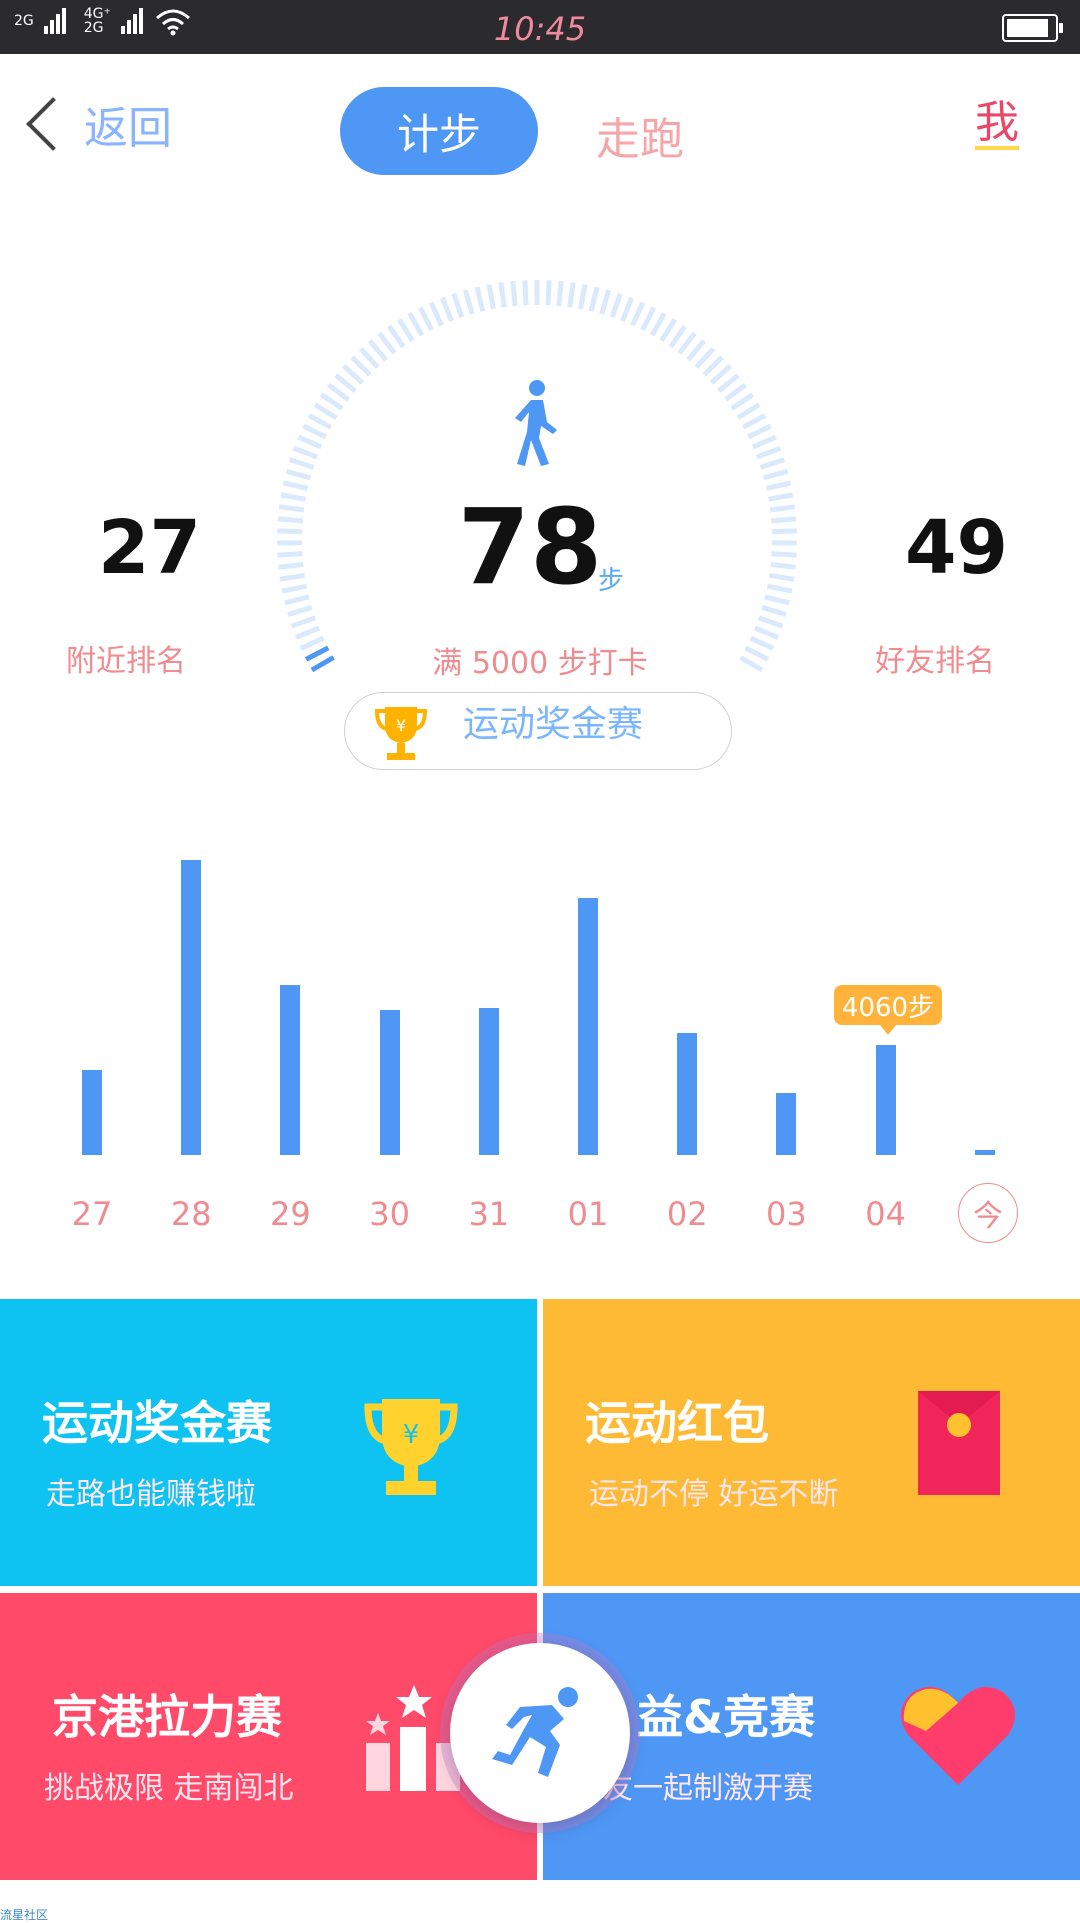 The width and height of the screenshot is (1080, 1923). I want to click on x-axis-label: 31, so click(489, 1214).